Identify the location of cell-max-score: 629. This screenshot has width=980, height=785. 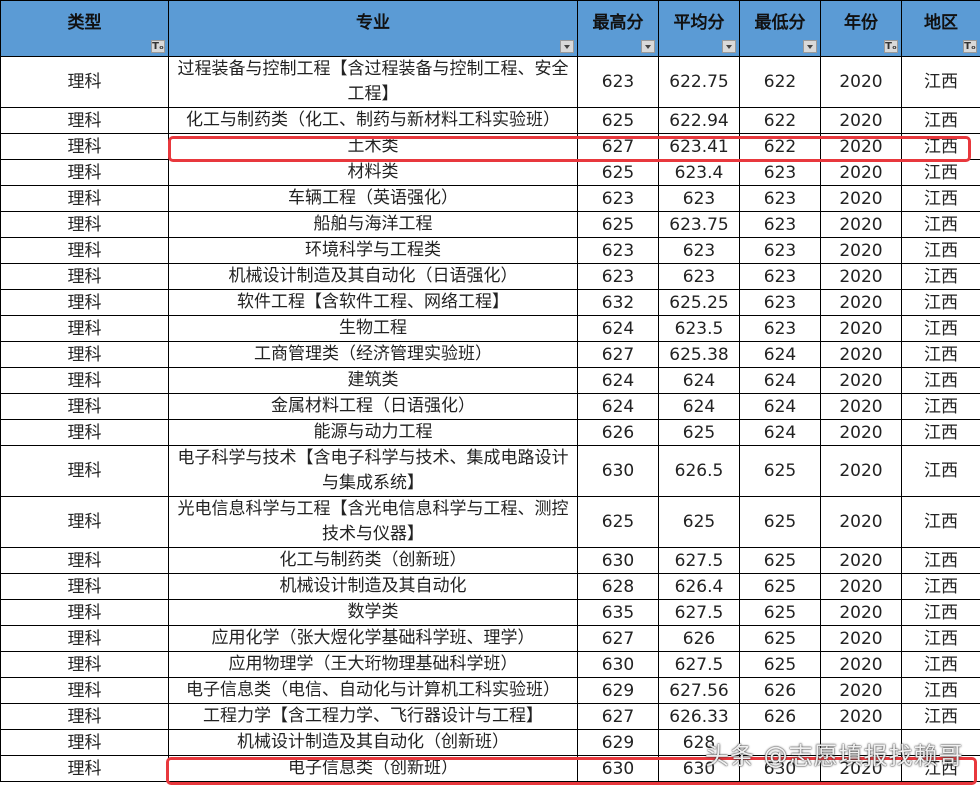
(618, 690).